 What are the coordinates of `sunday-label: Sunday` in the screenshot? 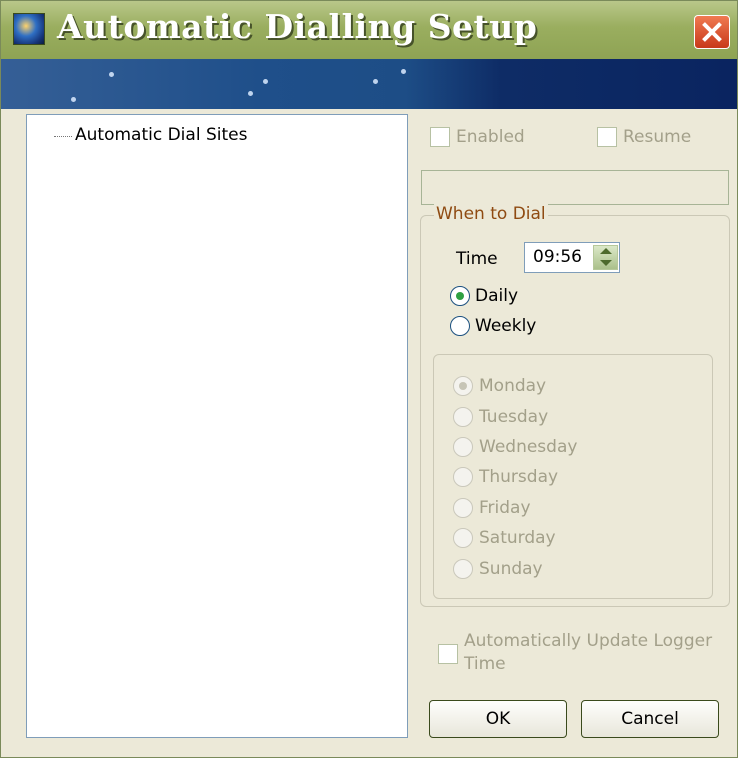 It's located at (511, 569).